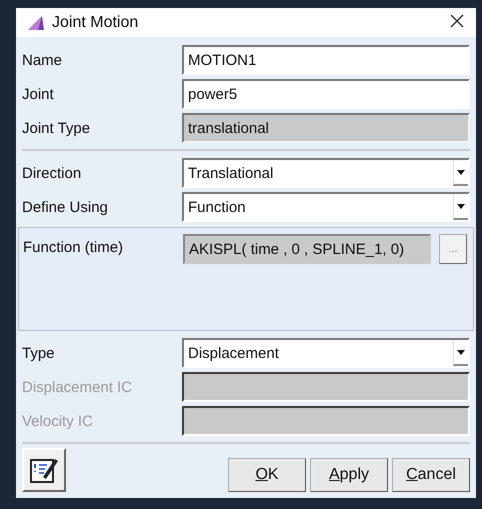 The height and width of the screenshot is (509, 482). I want to click on field-label: Joint, so click(38, 94).